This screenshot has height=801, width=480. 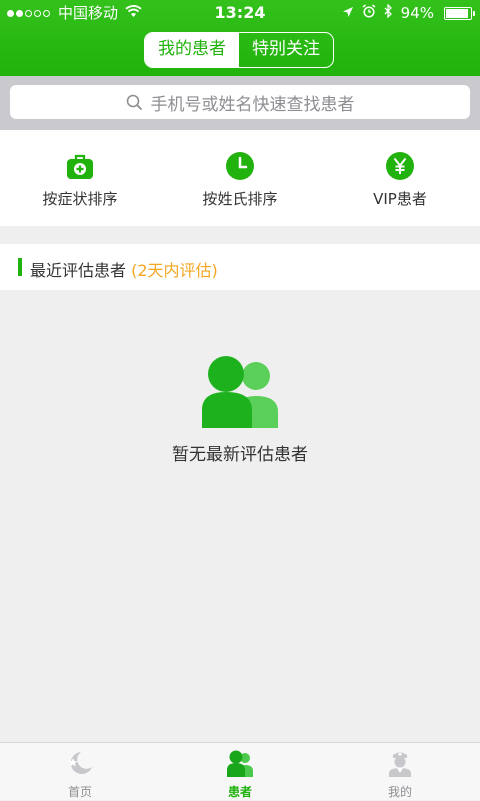 What do you see at coordinates (286, 50) in the screenshot?
I see `tab-special-attention: 特别关注` at bounding box center [286, 50].